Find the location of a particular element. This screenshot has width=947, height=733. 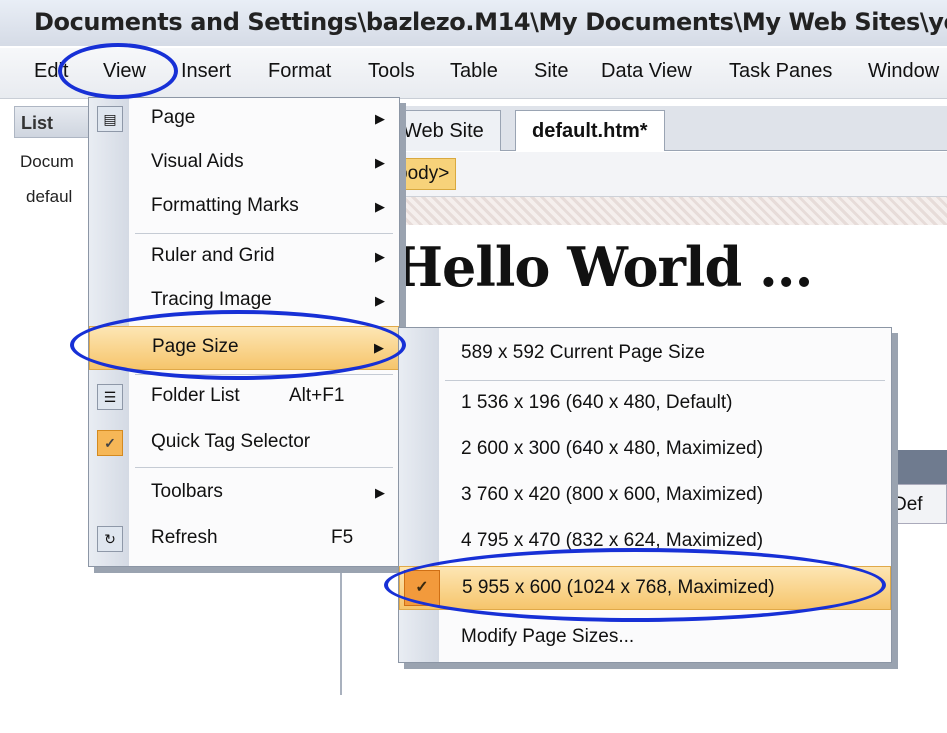

menu-item-label: Tracing Image is located at coordinates (211, 299).